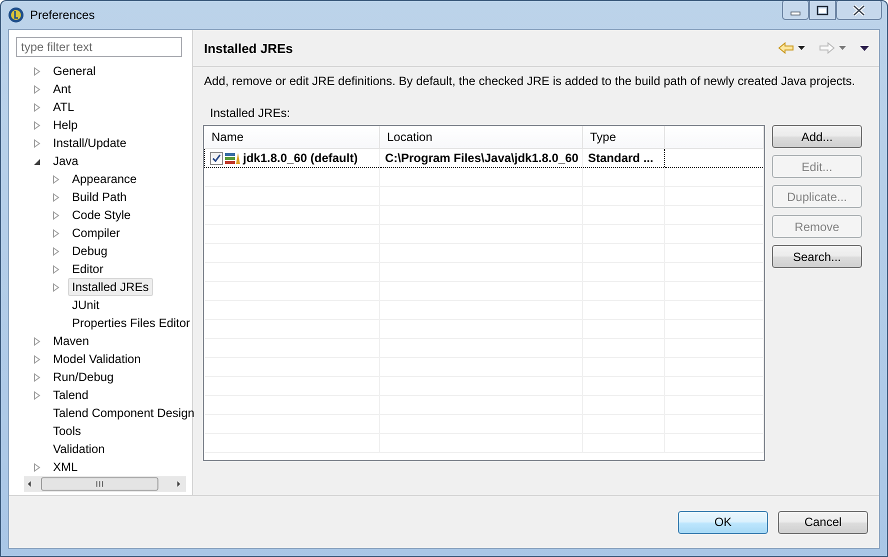  Describe the element at coordinates (16, 15) in the screenshot. I see `app-icon` at that location.